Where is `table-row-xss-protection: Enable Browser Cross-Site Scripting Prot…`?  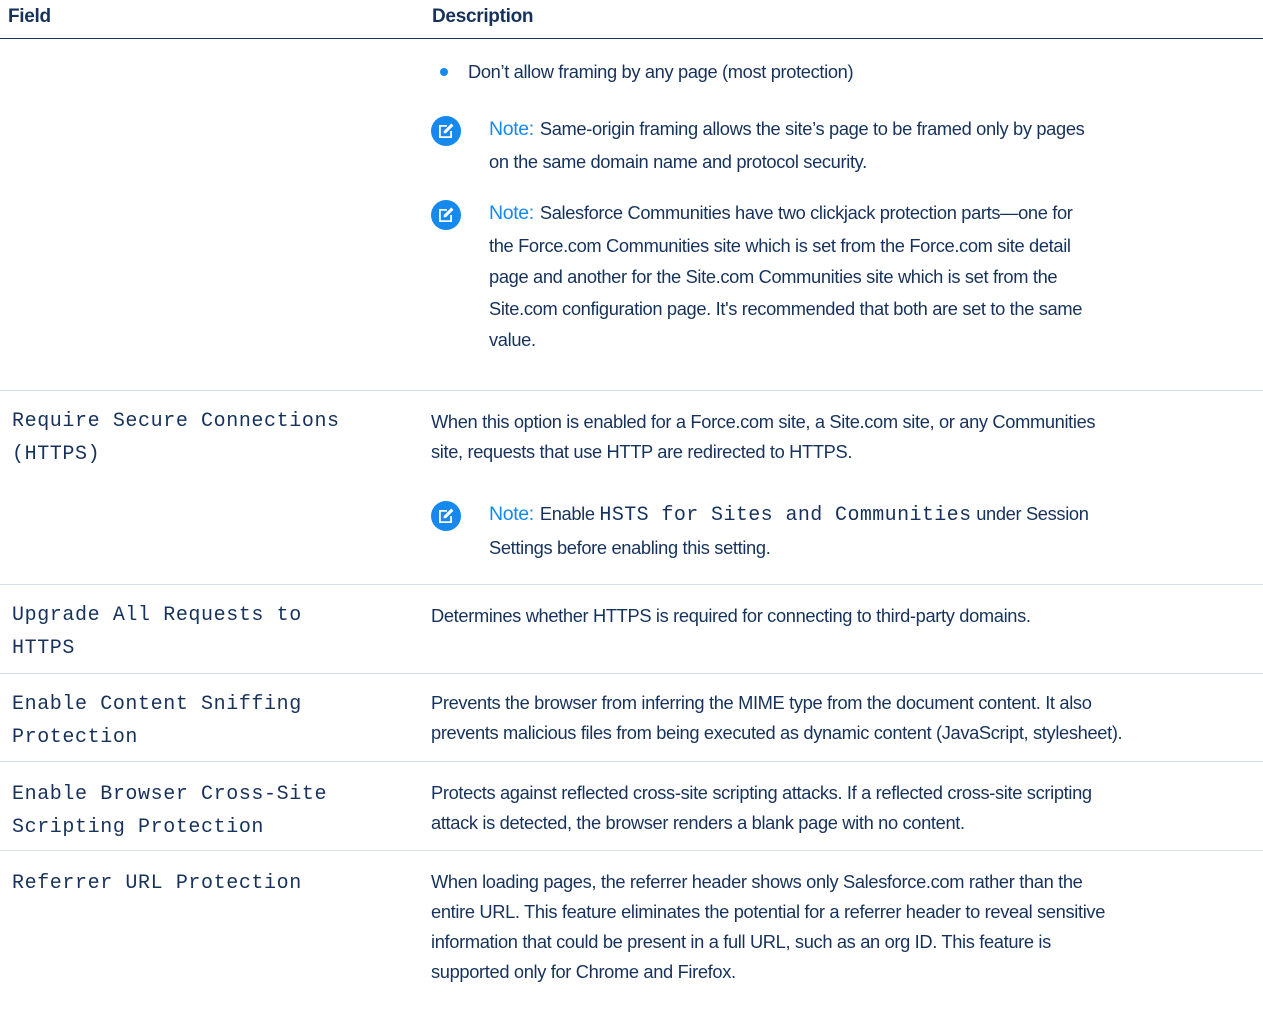
table-row-xss-protection: Enable Browser Cross-Site Scripting Prot… is located at coordinates (631, 805).